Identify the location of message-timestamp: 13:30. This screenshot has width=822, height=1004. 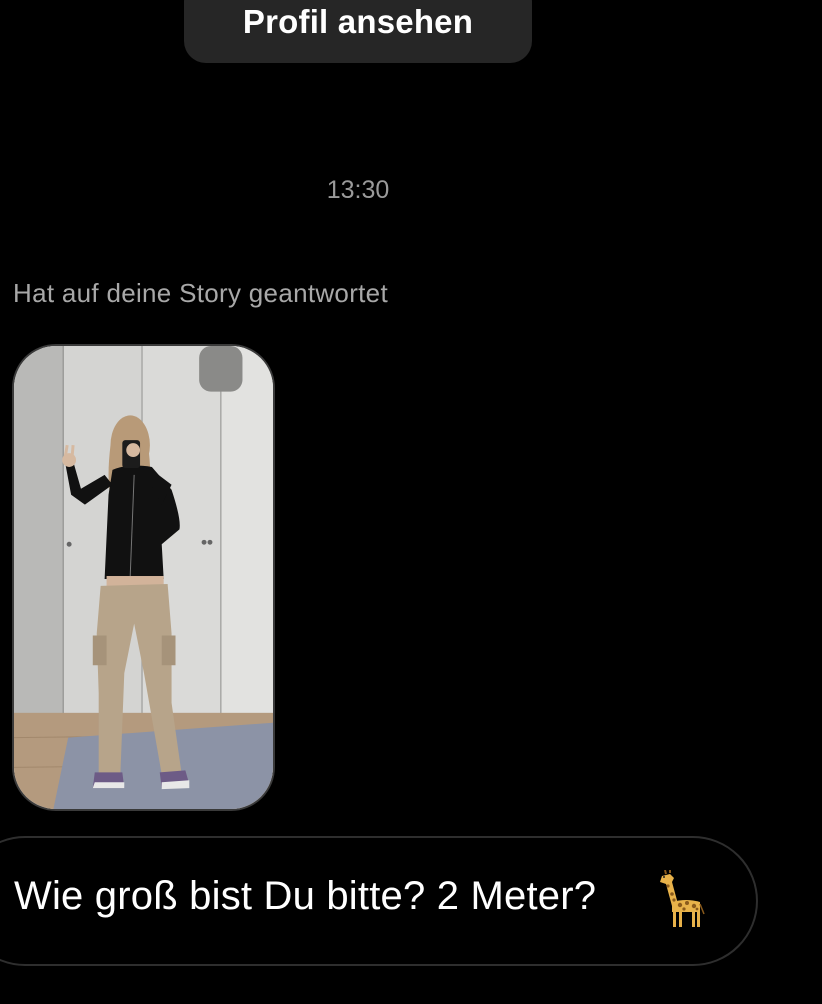
(358, 190).